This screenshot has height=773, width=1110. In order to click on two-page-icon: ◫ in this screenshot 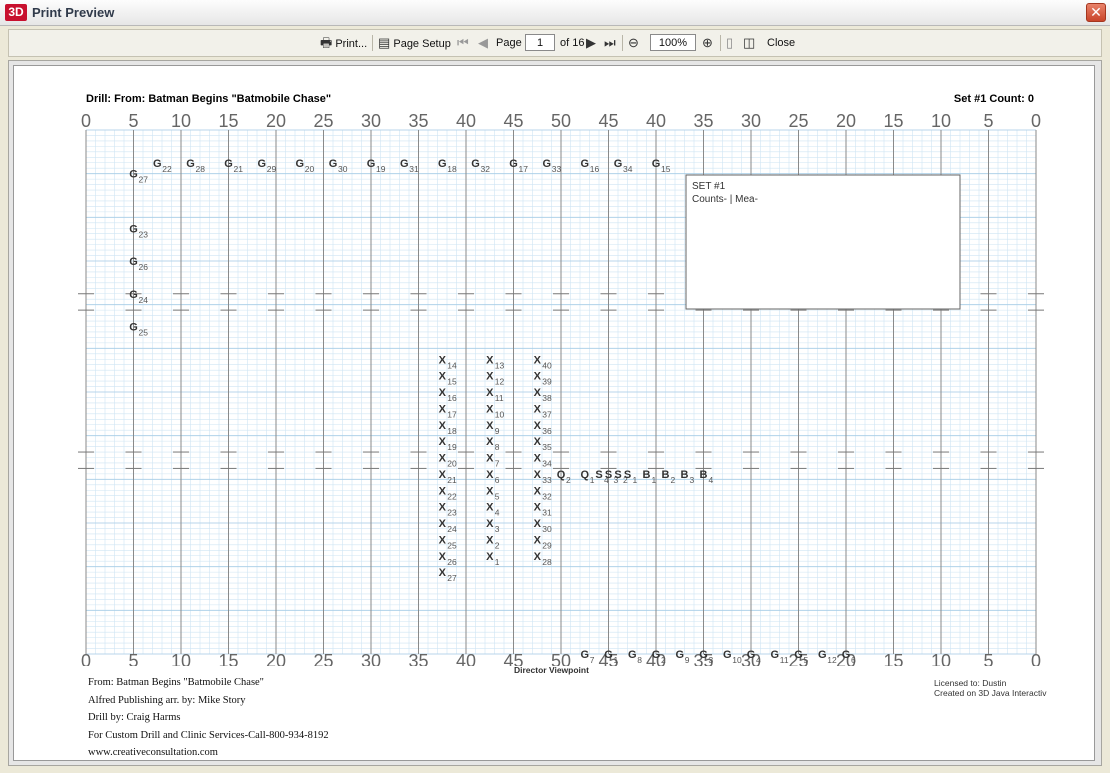, I will do `click(749, 43)`.